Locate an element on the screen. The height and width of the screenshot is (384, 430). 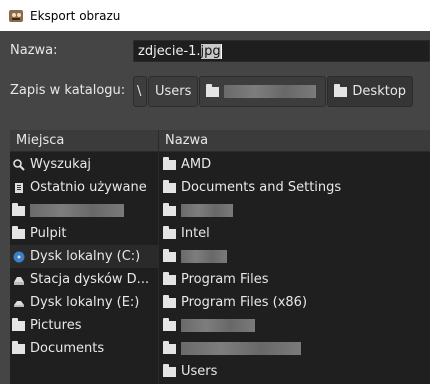
file-name: Documents and Settings is located at coordinates (261, 187).